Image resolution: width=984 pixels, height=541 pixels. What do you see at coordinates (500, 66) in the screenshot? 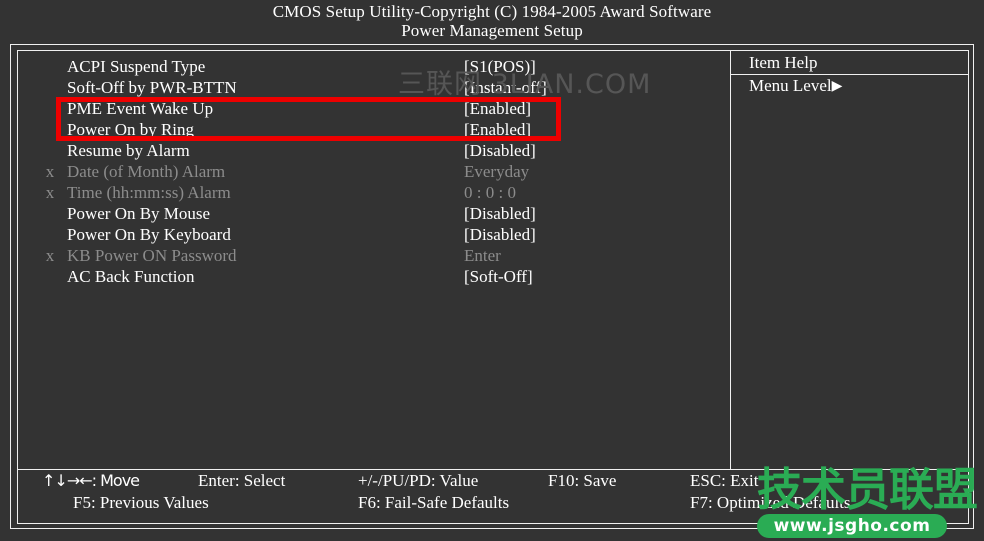
I see `setting-value: [S1(POS)]` at bounding box center [500, 66].